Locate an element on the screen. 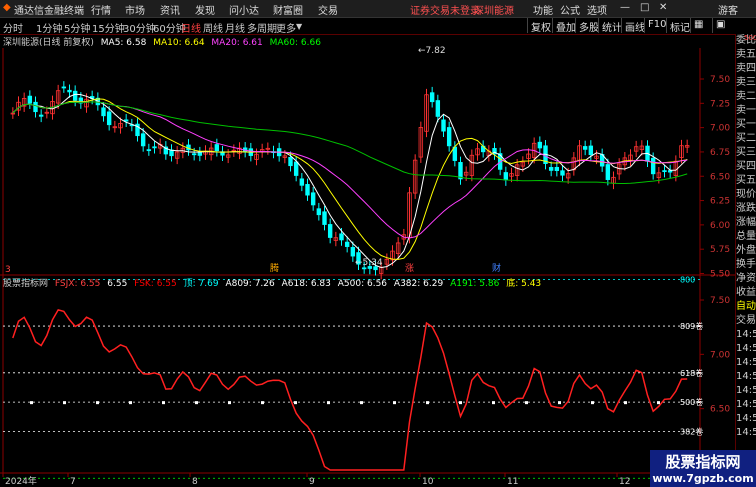  sidebar-item-bid1: 买一 is located at coordinates (746, 124).